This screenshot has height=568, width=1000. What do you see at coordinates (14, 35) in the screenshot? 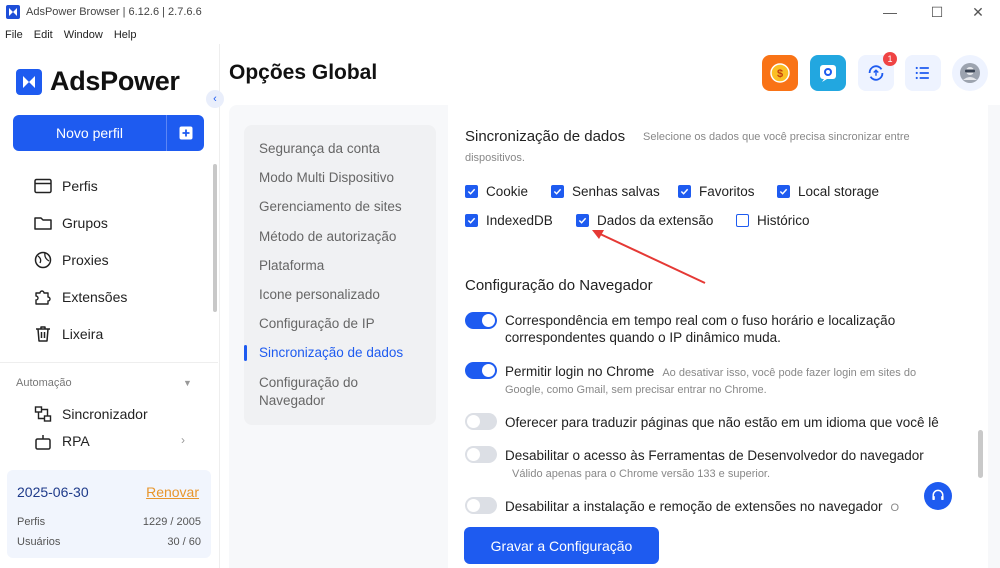
I see `menu-file: File` at bounding box center [14, 35].